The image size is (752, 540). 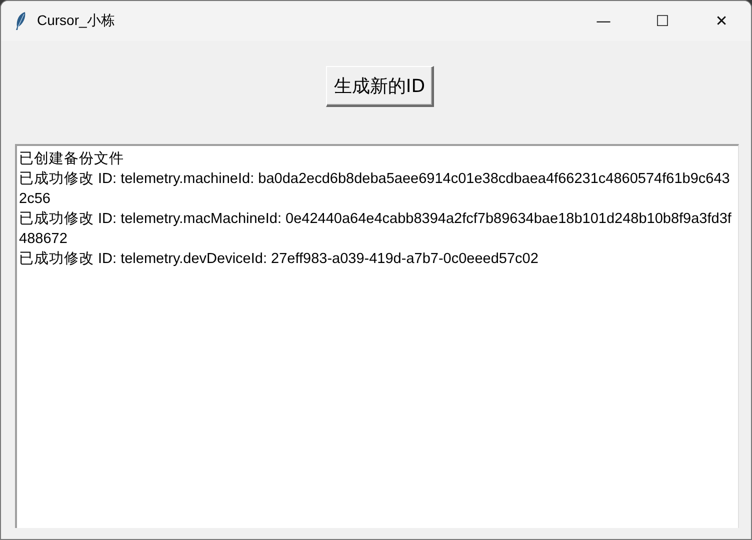 I want to click on log-line: 已成功修改 ID: telemetry.macMachineId: 0e42440a64e4cabb8394a2fcf7b89634bae18b101d248b10b8f9a3fd3f488672, so click(x=375, y=229).